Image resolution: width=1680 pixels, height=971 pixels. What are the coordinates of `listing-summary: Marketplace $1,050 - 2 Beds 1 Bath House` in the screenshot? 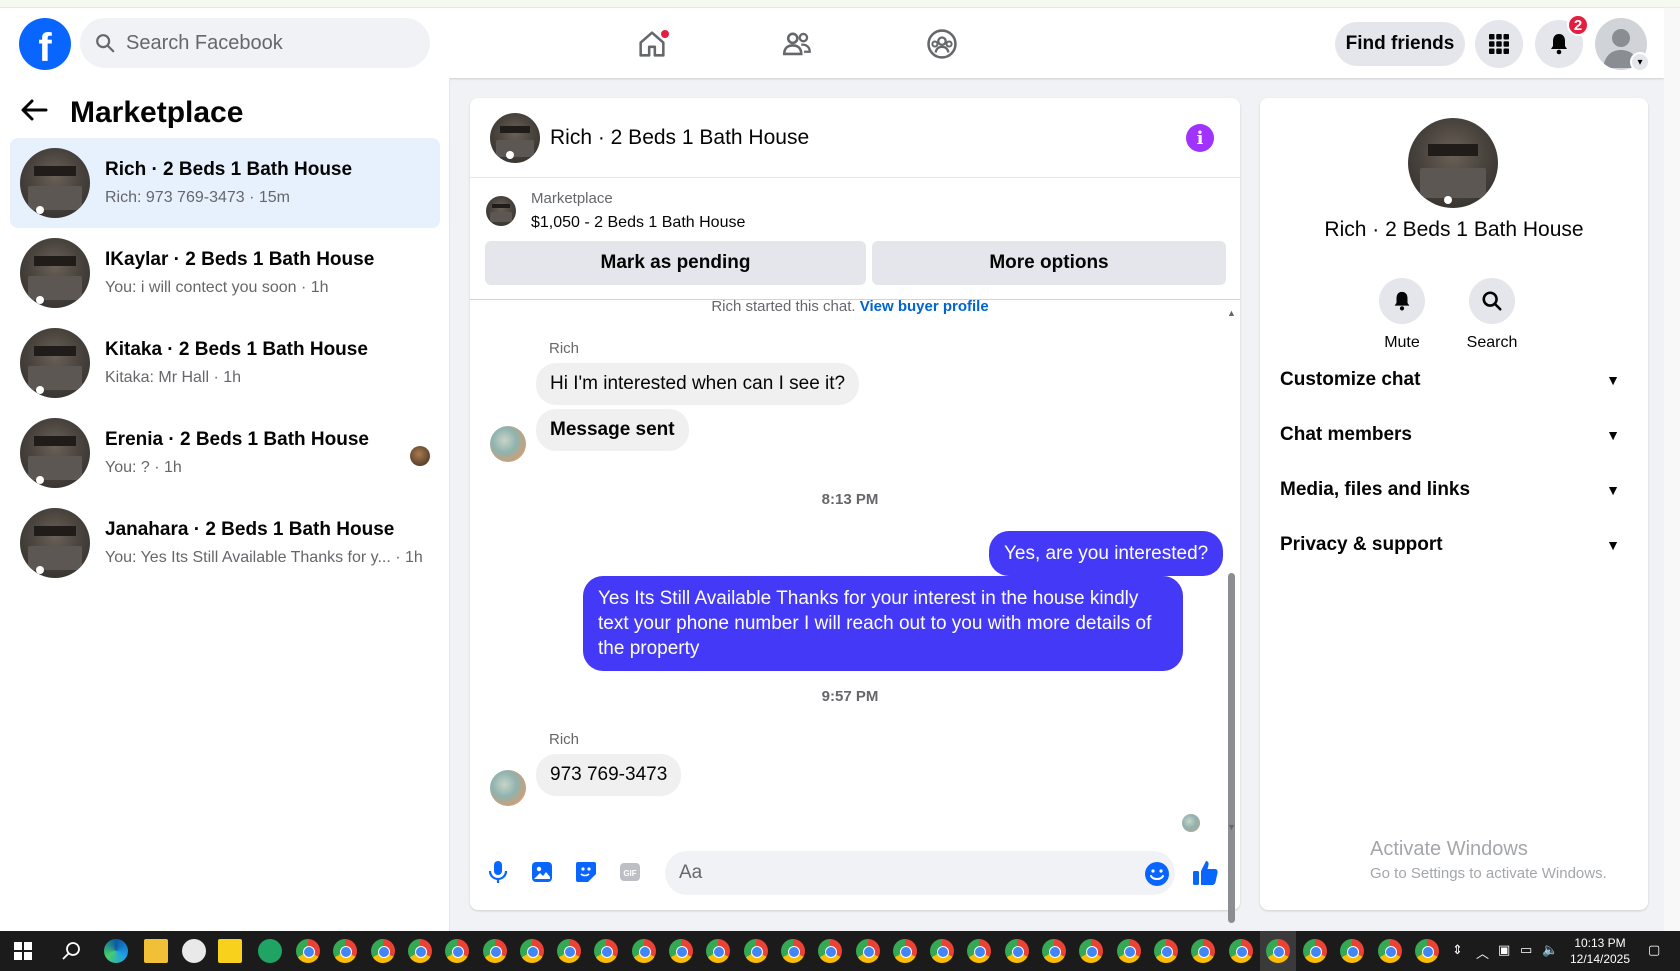 It's located at (615, 211).